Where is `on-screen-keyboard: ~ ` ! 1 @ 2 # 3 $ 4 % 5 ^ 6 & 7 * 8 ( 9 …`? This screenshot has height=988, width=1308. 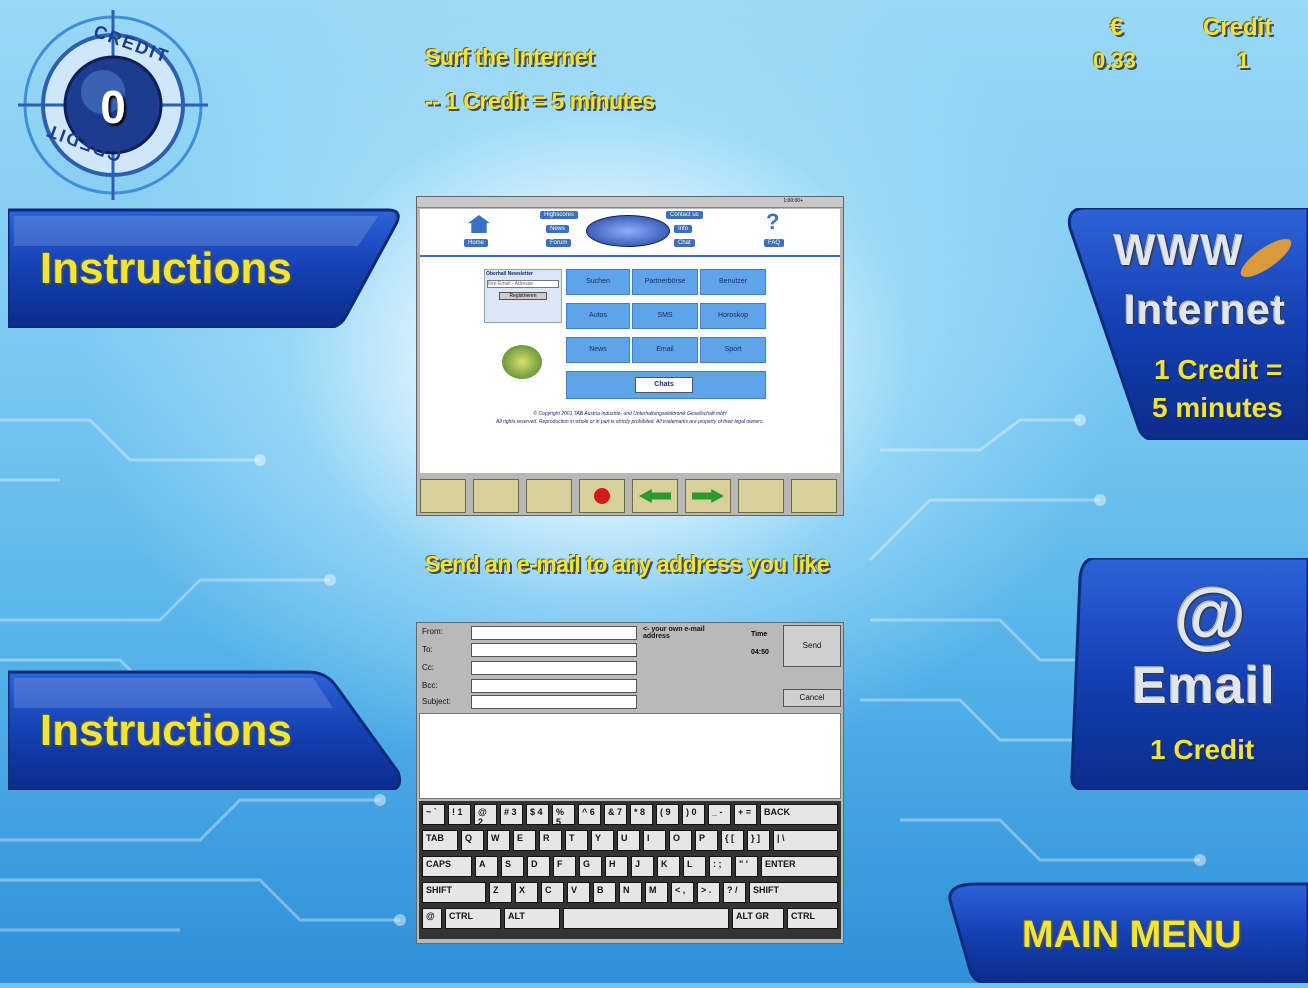
on-screen-keyboard: ~ ` ! 1 @ 2 # 3 $ 4 % 5 ^ 6 & 7 * 8 ( 9 … is located at coordinates (630, 870).